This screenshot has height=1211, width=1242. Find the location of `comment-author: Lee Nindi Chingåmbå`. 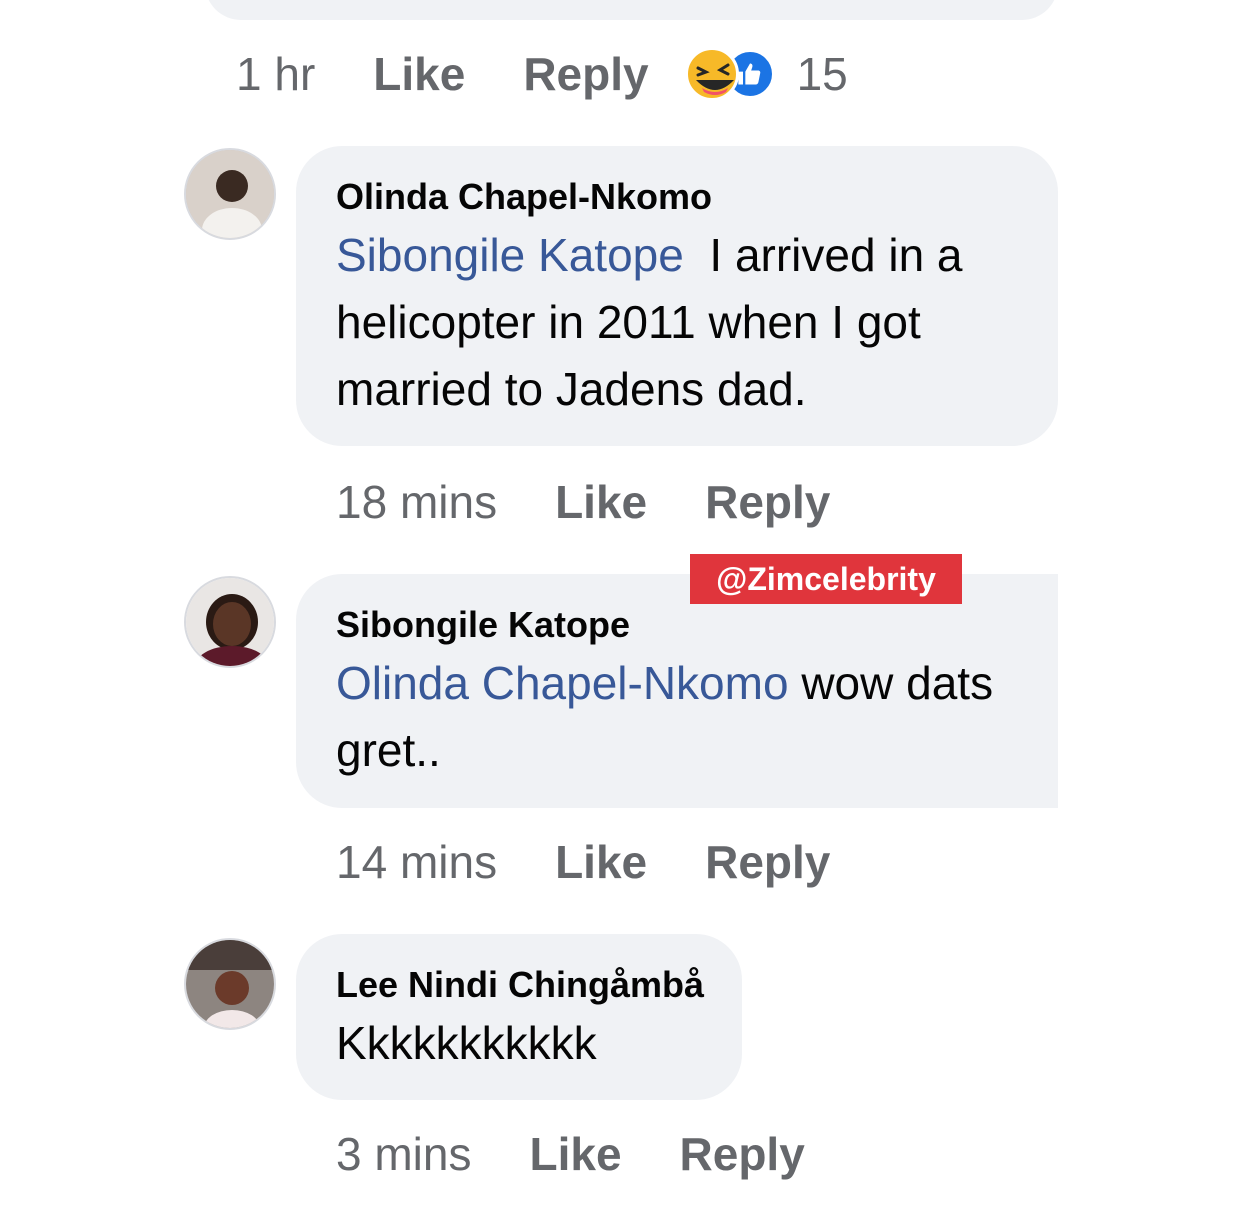

comment-author: Lee Nindi Chingåmbå is located at coordinates (520, 985).